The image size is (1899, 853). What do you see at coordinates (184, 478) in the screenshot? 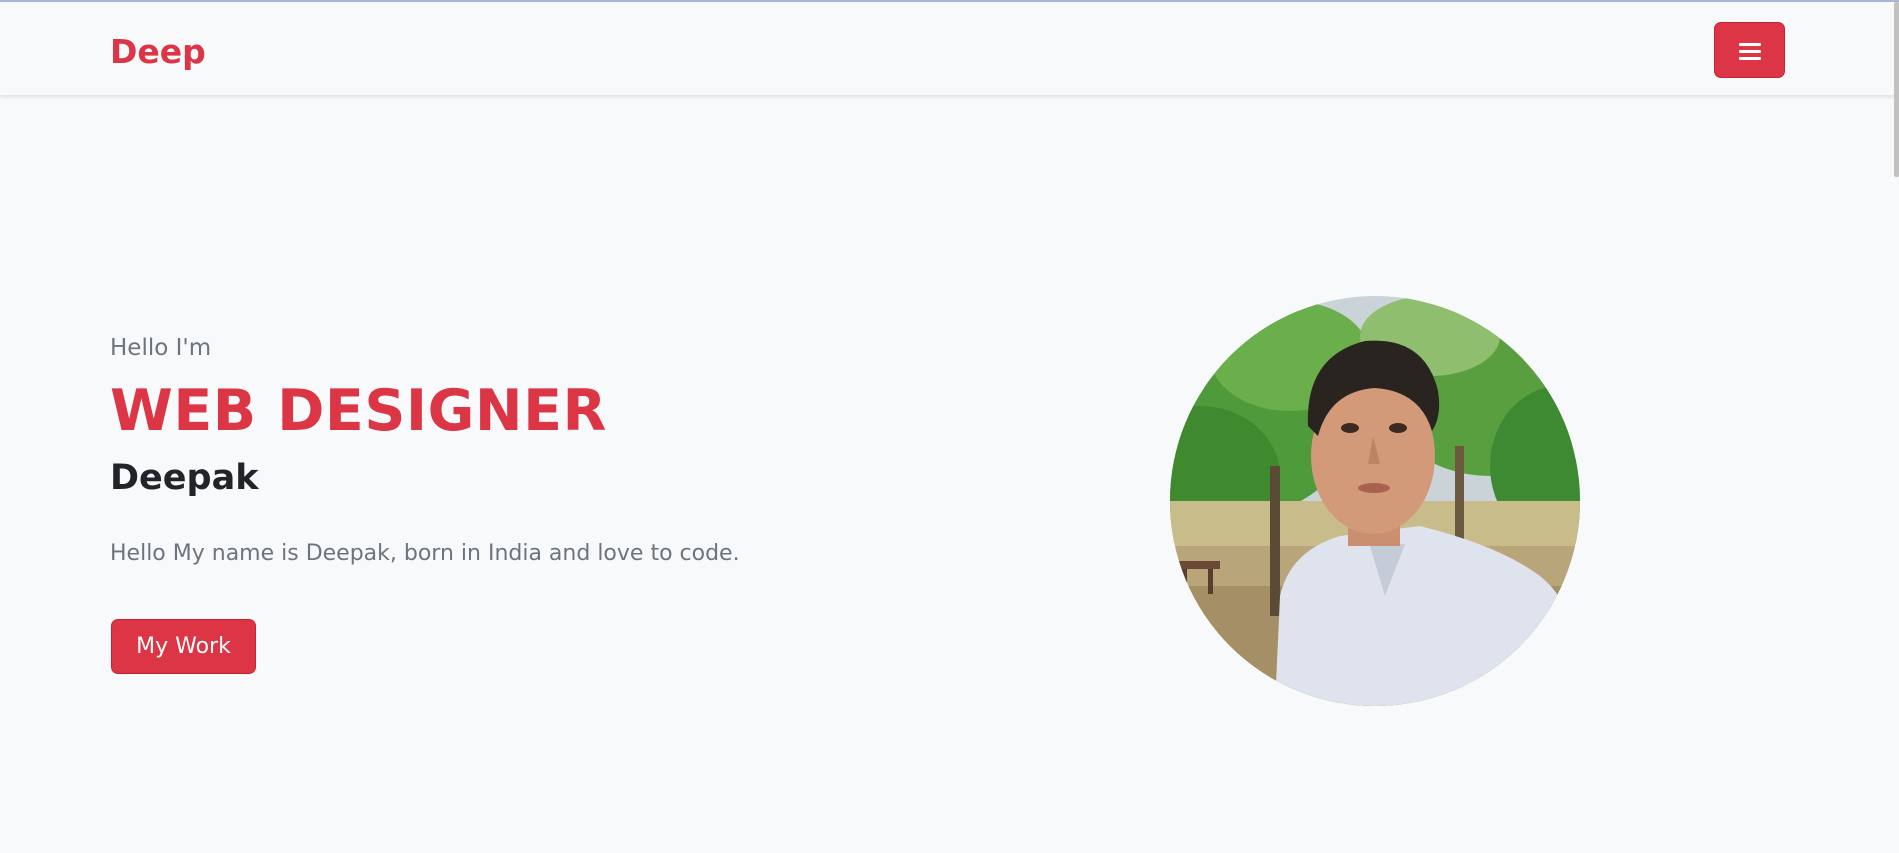
I see `hero-name: Deepak` at bounding box center [184, 478].